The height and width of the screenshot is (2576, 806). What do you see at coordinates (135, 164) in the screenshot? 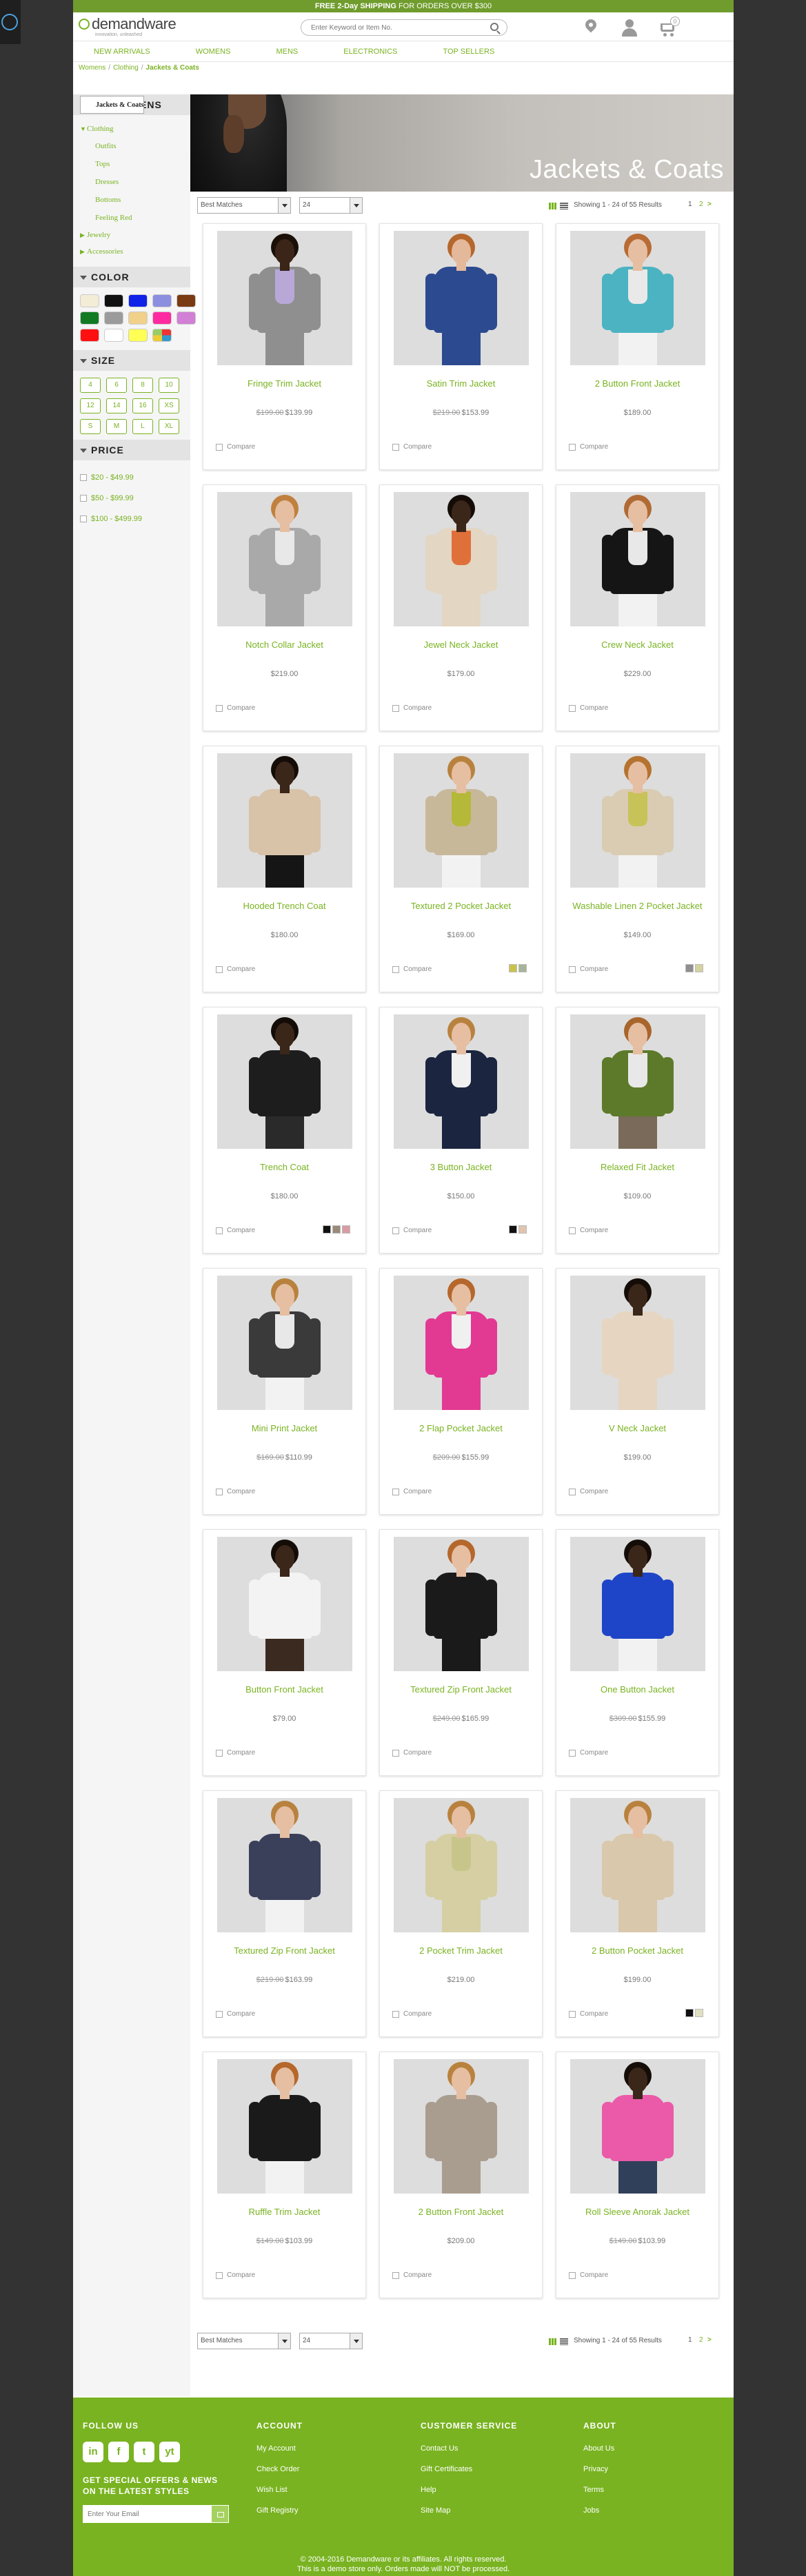
I see `category-tops: Tops` at bounding box center [135, 164].